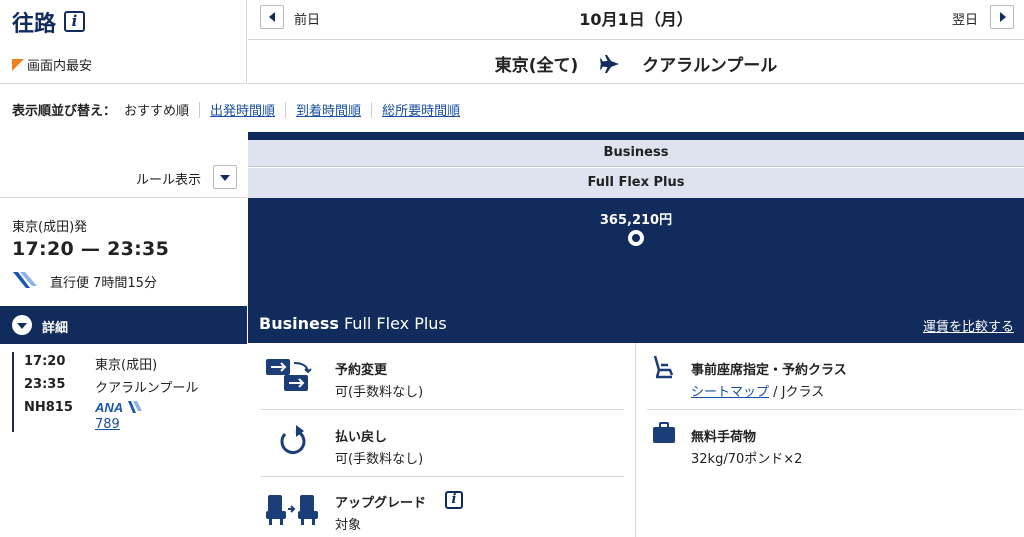 This screenshot has width=1024, height=537. What do you see at coordinates (1002, 17) in the screenshot?
I see `next-day-button` at bounding box center [1002, 17].